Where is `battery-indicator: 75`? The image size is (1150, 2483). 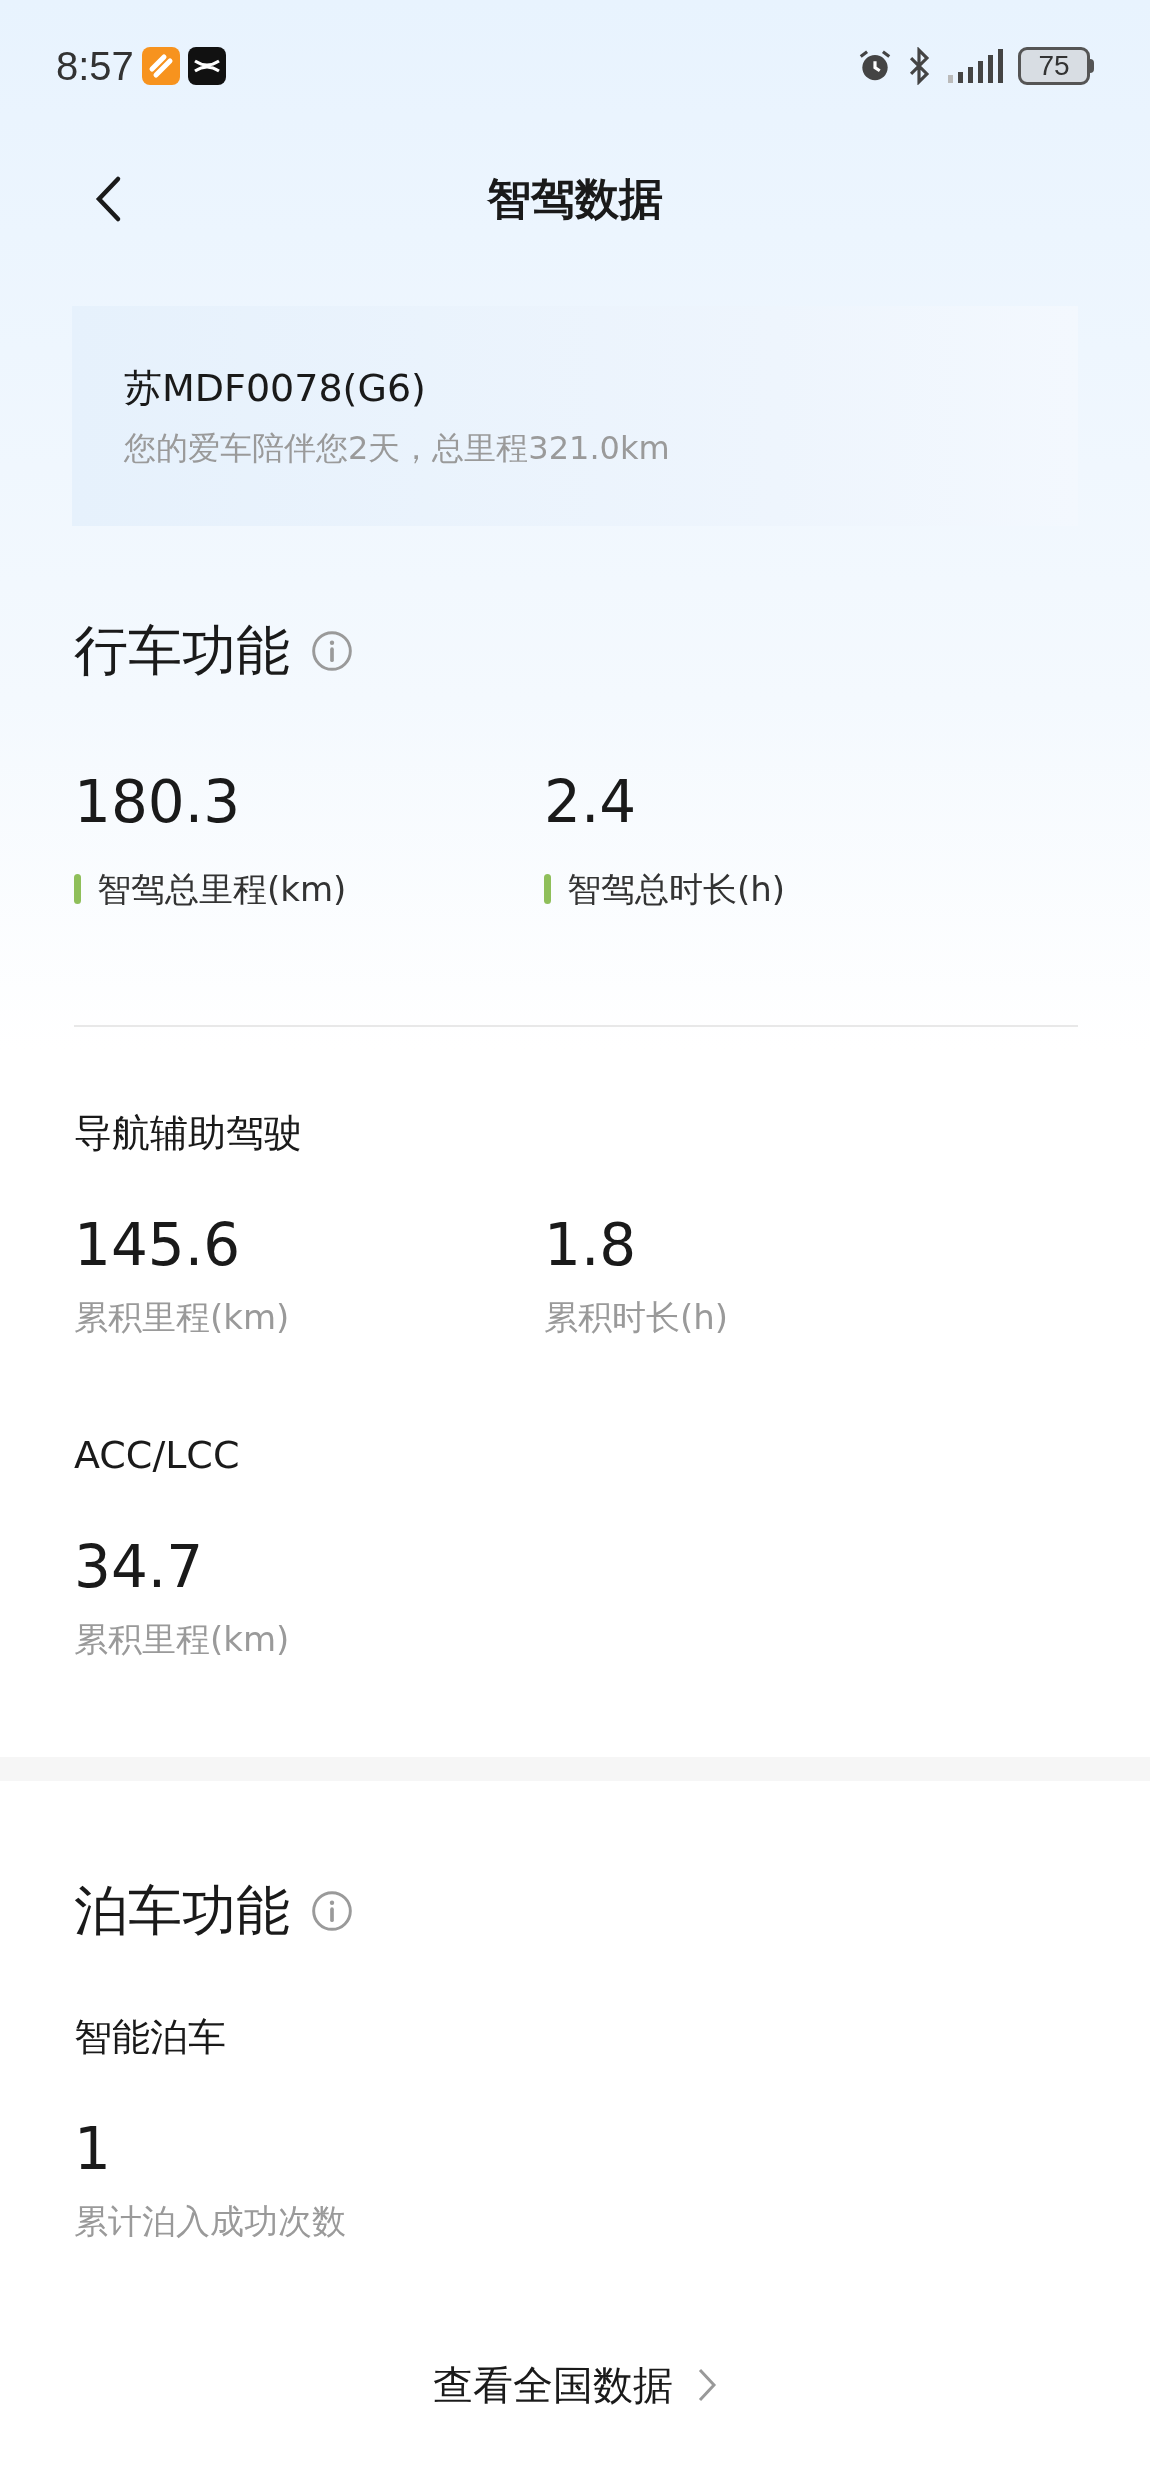
battery-indicator: 75 is located at coordinates (1056, 66).